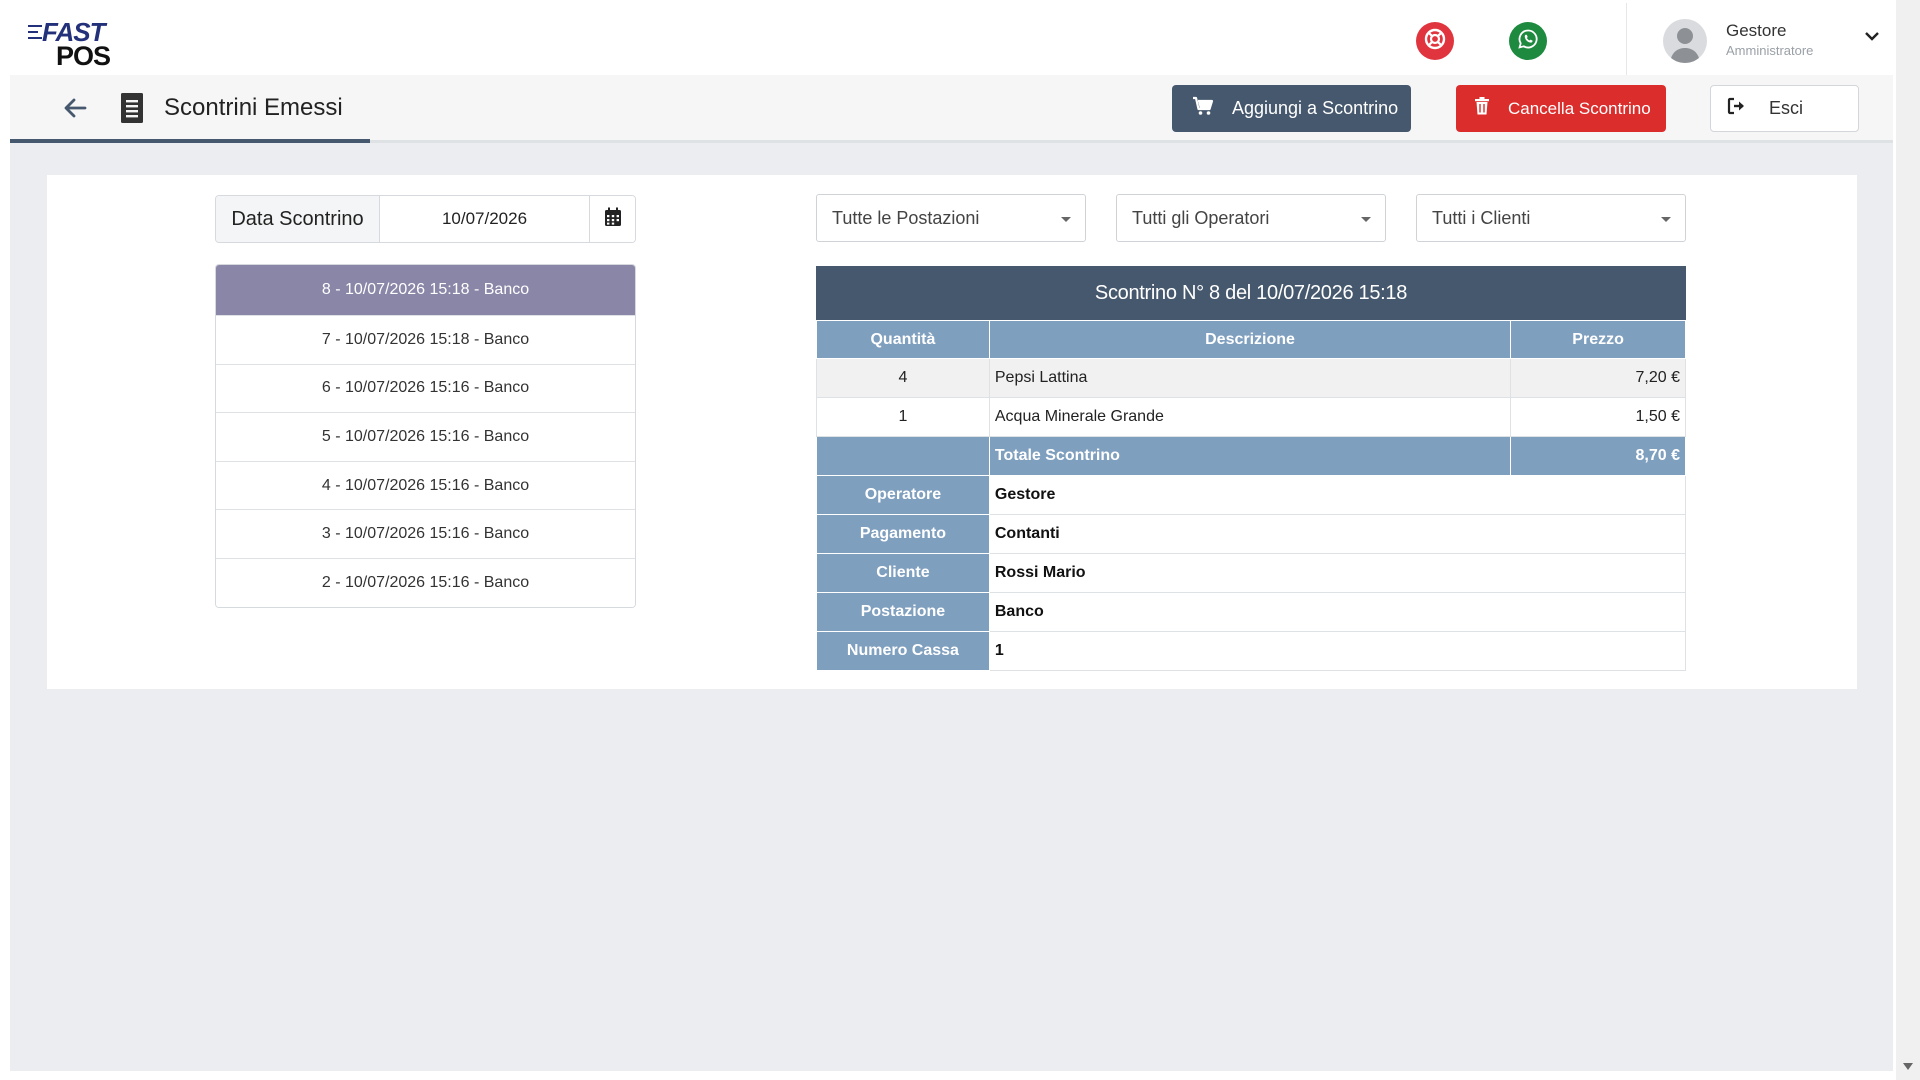 Image resolution: width=1920 pixels, height=1080 pixels. What do you see at coordinates (903, 573) in the screenshot?
I see `info-label: Cliente` at bounding box center [903, 573].